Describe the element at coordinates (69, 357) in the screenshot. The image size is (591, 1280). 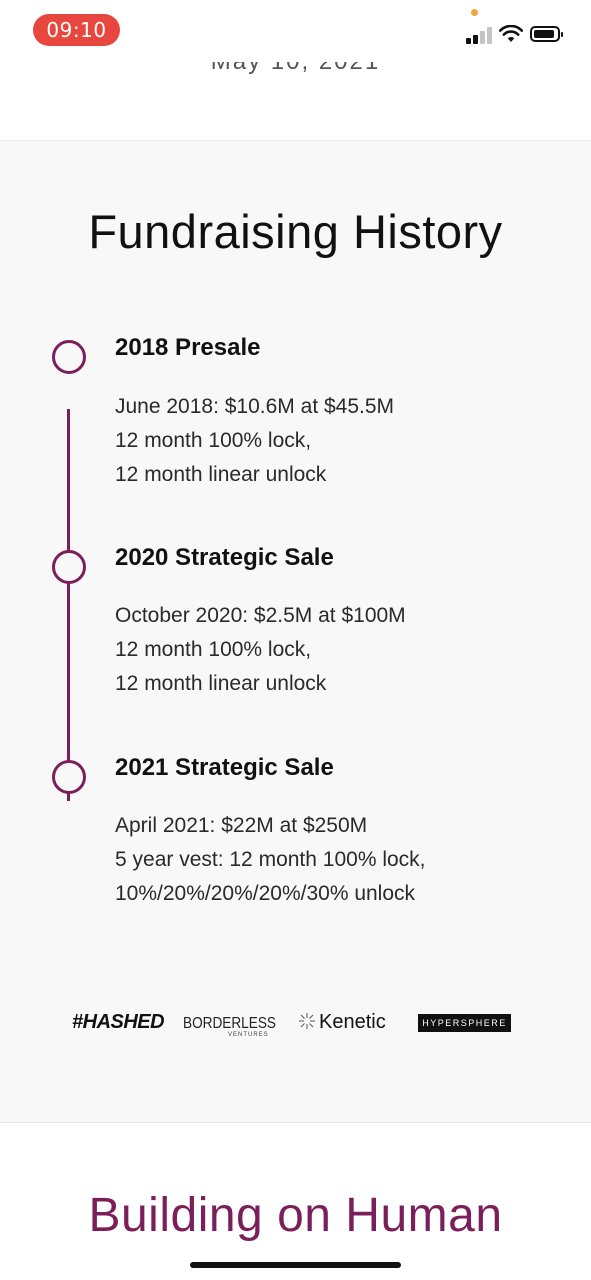
I see `timeline-node-2018` at that location.